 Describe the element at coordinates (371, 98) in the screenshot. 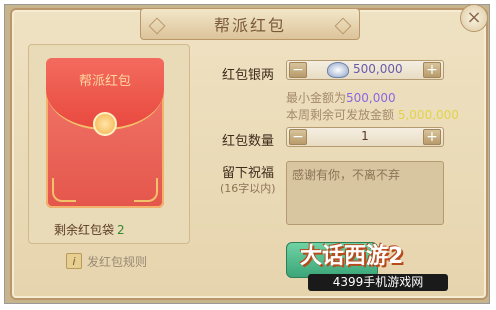

I see `min-amount-value: 500,000` at that location.